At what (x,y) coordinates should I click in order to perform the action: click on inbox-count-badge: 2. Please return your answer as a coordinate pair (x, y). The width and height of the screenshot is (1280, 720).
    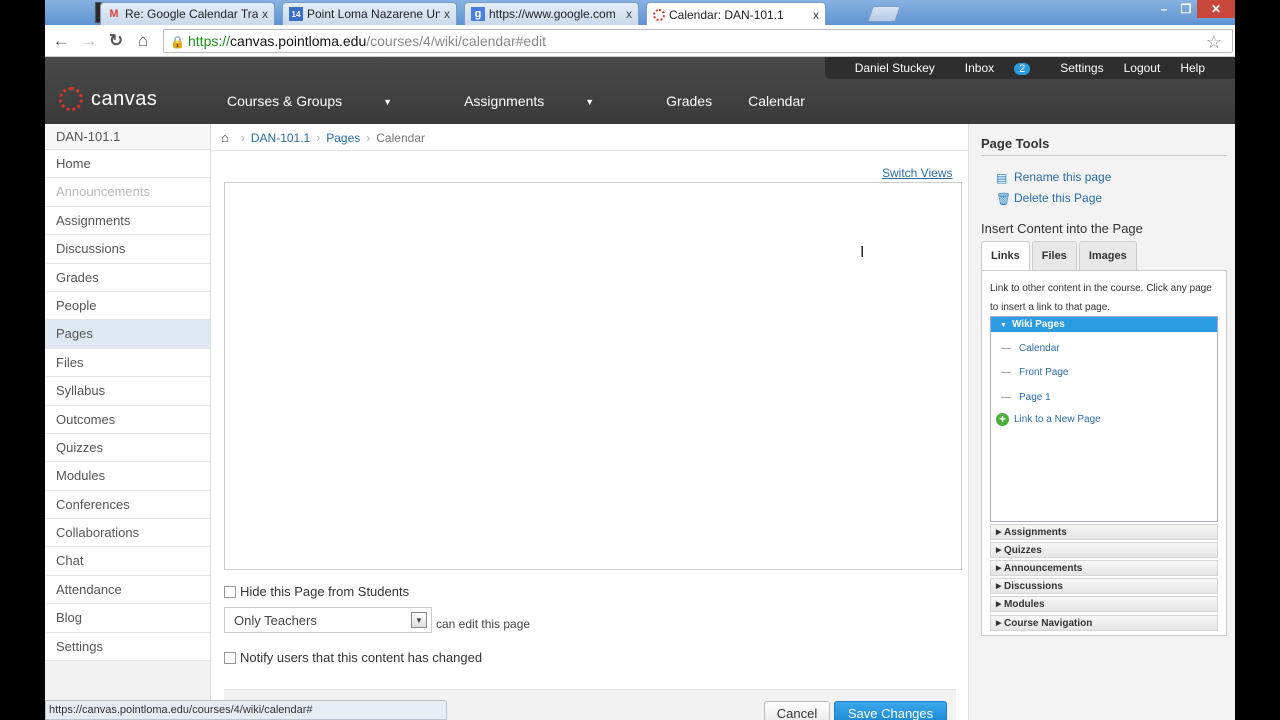
    Looking at the image, I should click on (1022, 69).